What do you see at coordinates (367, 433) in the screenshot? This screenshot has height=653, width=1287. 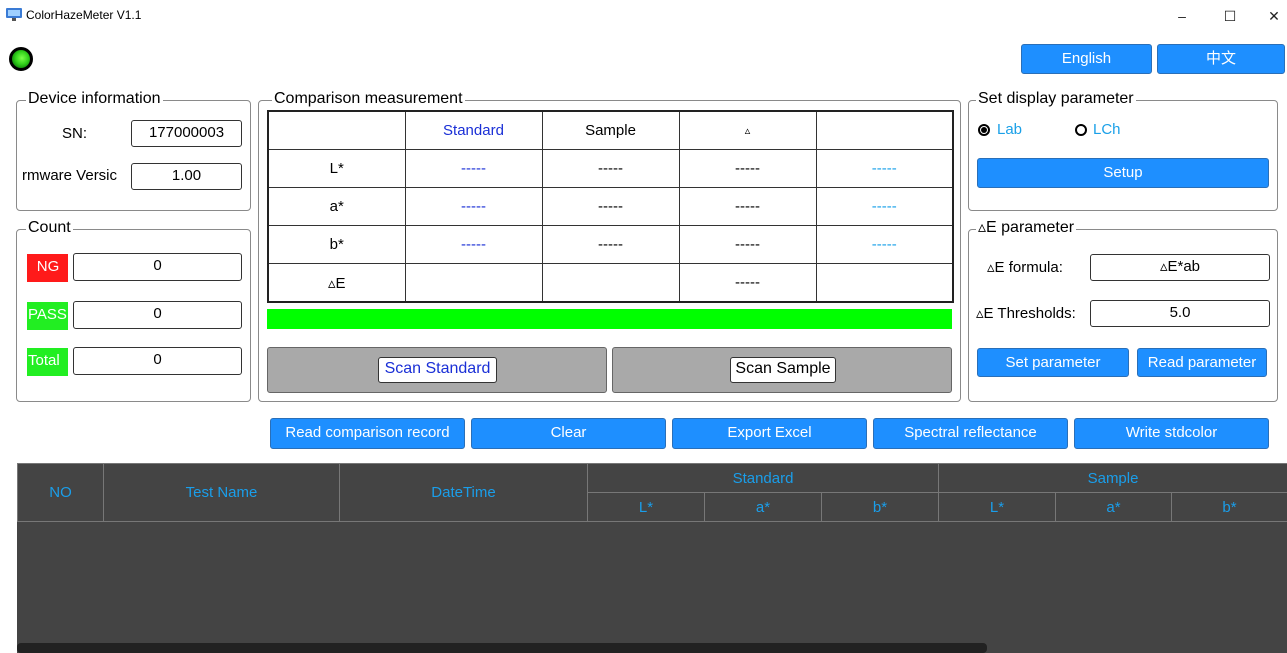 I see `read-comparison-record-button: Read comparison record` at bounding box center [367, 433].